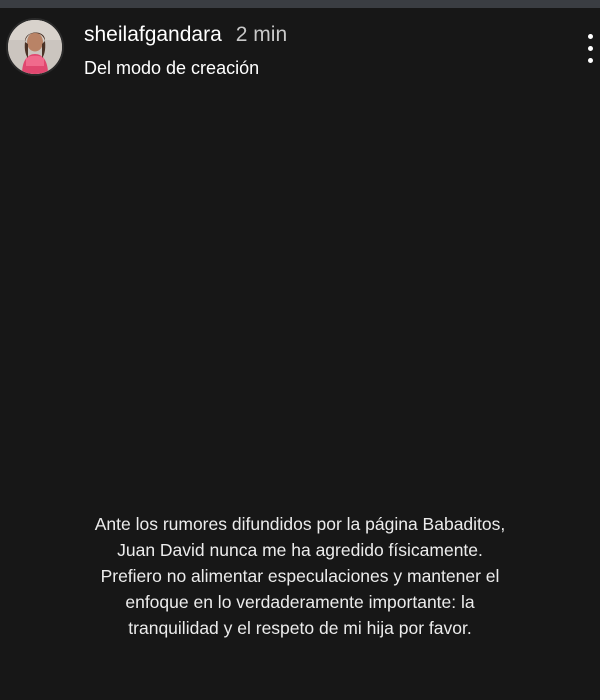  I want to click on username-row: sheilafgandara 2 min, so click(185, 35).